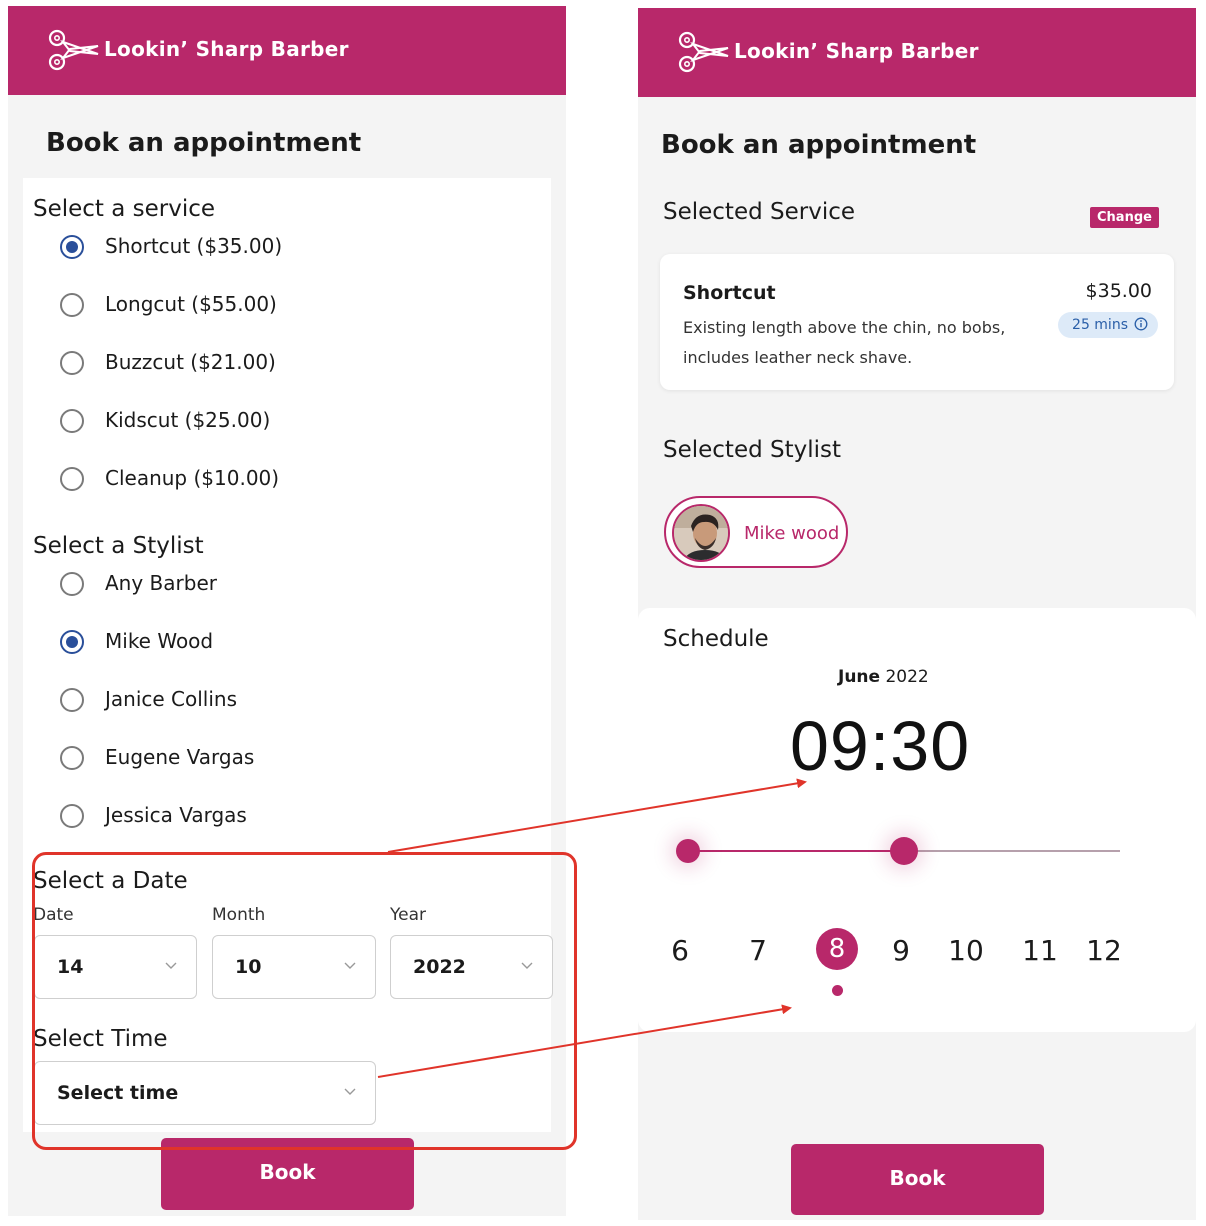 This screenshot has width=1206, height=1226. Describe the element at coordinates (759, 212) in the screenshot. I see `selected-service-label: Selected Service` at that location.